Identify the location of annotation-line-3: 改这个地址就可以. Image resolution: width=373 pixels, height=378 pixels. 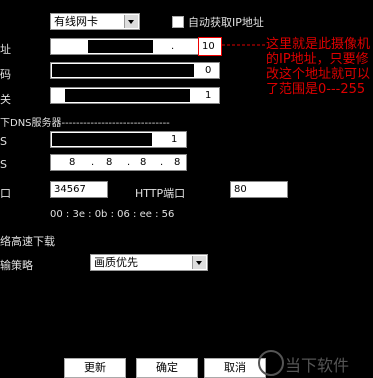
(318, 74).